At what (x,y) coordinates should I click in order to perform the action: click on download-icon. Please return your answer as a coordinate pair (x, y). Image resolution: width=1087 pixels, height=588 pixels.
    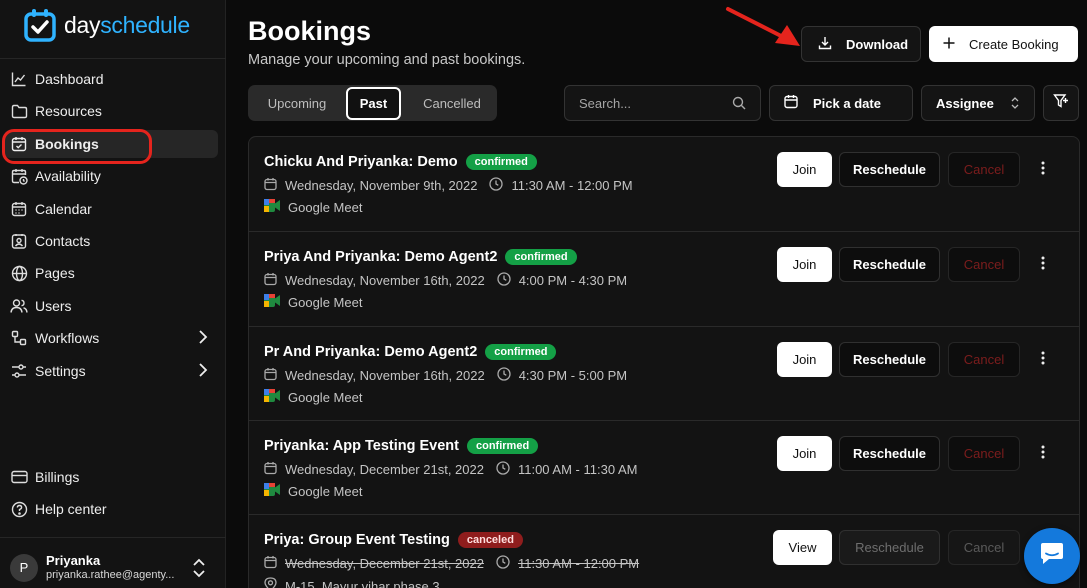
    Looking at the image, I should click on (825, 44).